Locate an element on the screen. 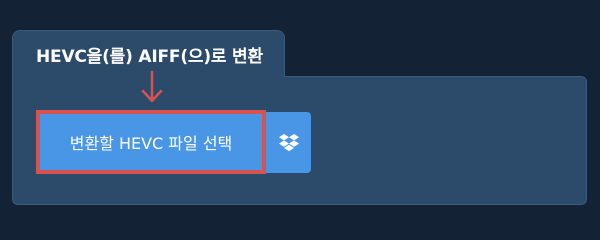 This screenshot has height=240, width=600. select-file-button: 변환할 HEVC 파일 선택 is located at coordinates (151, 142).